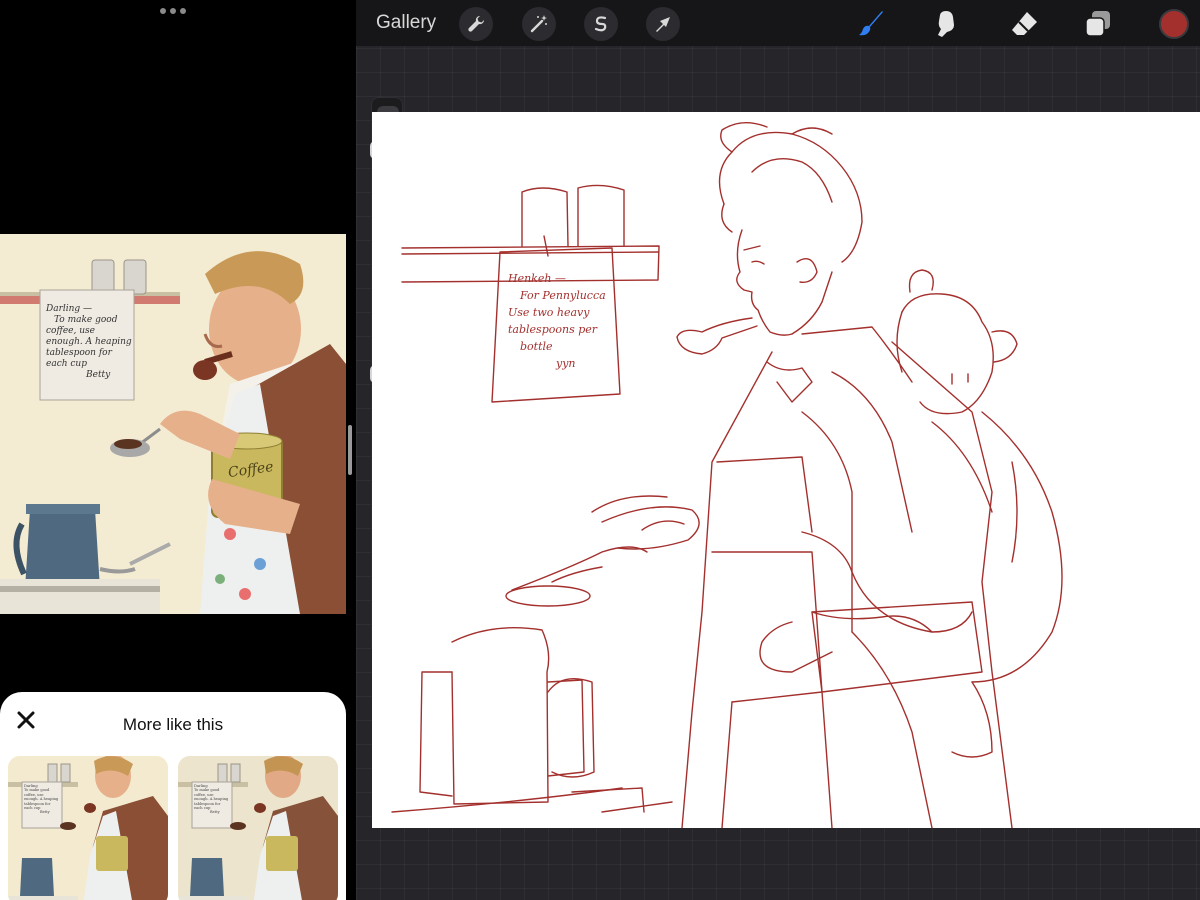 The width and height of the screenshot is (1200, 900). I want to click on split-view-resize-handle, so click(350, 450).